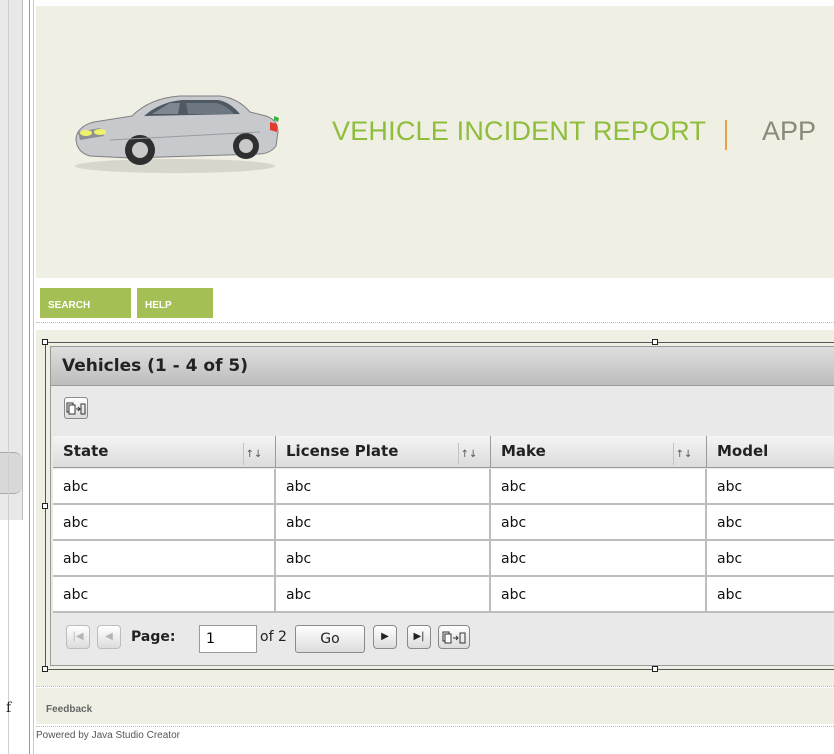  What do you see at coordinates (439, 669) in the screenshot?
I see `selection-frame-bottom` at bounding box center [439, 669].